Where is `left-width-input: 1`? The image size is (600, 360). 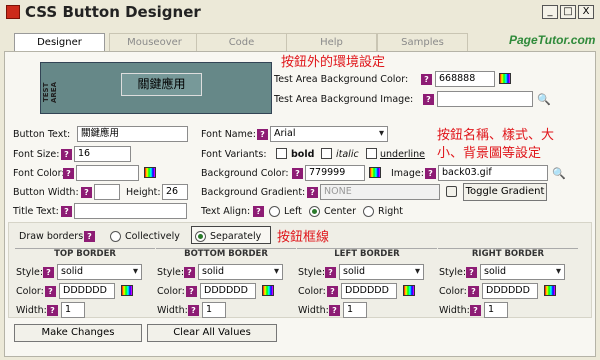
left-width-input: 1 is located at coordinates (355, 310).